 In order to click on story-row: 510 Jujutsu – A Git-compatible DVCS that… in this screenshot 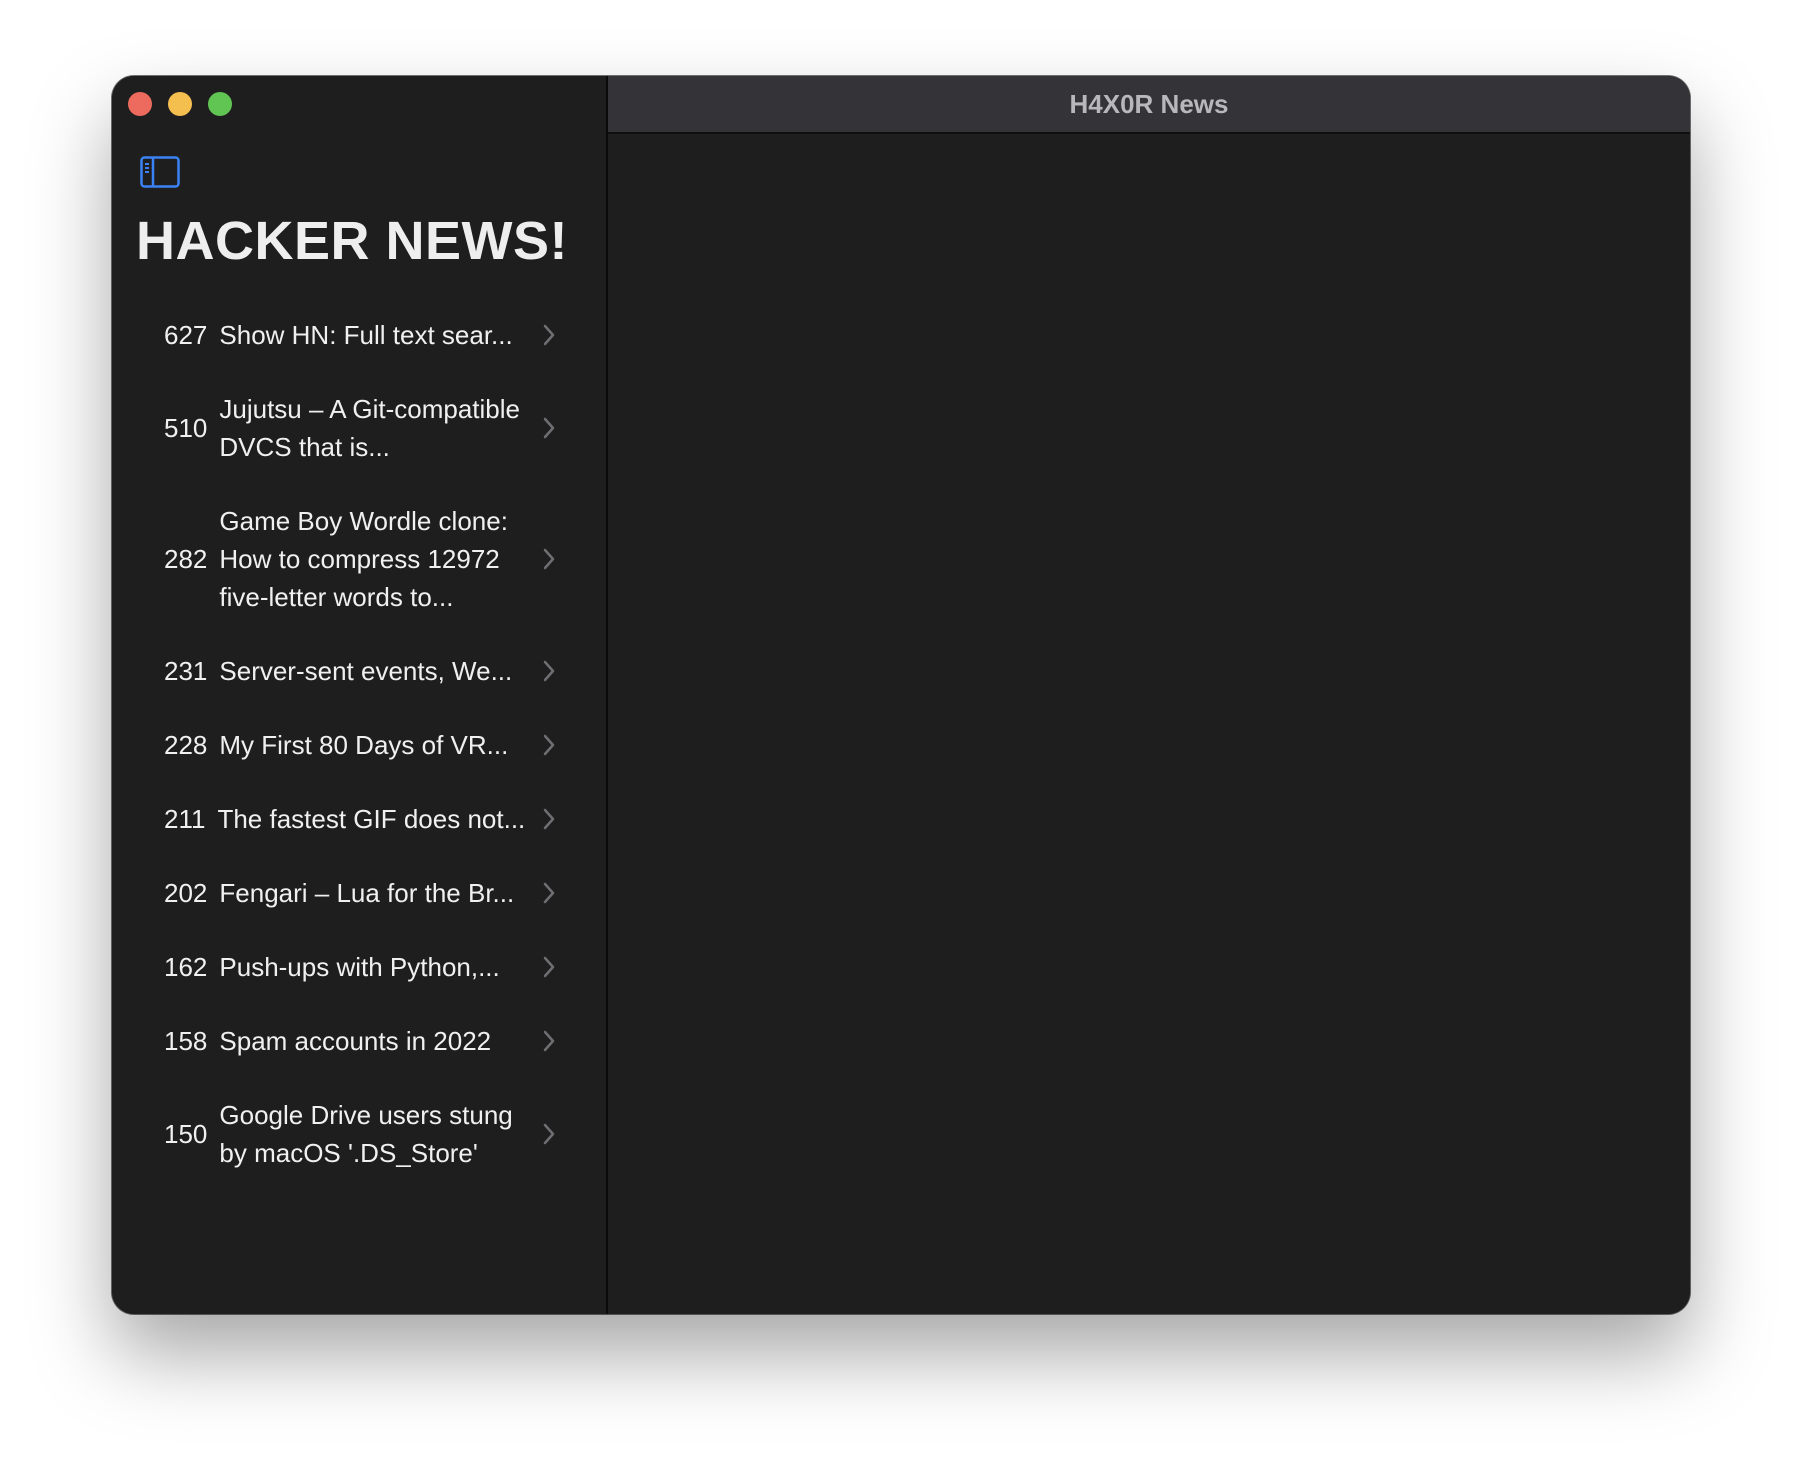, I will do `click(359, 428)`.